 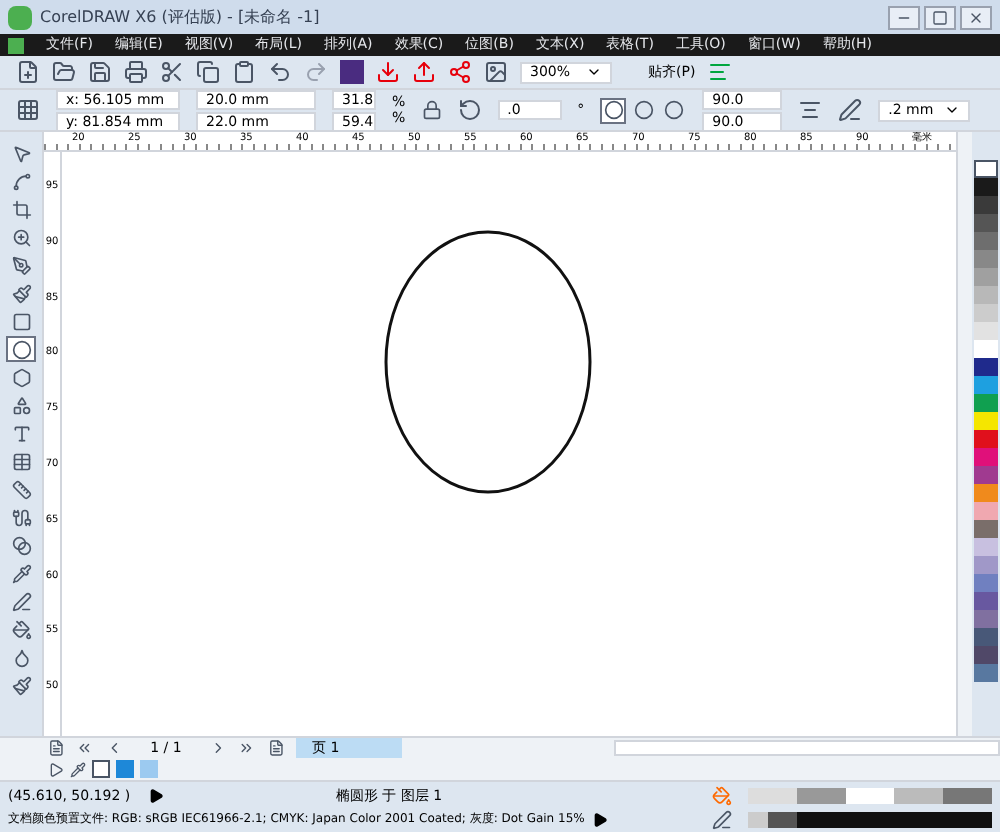 I want to click on cut-icon, so click(x=172, y=72).